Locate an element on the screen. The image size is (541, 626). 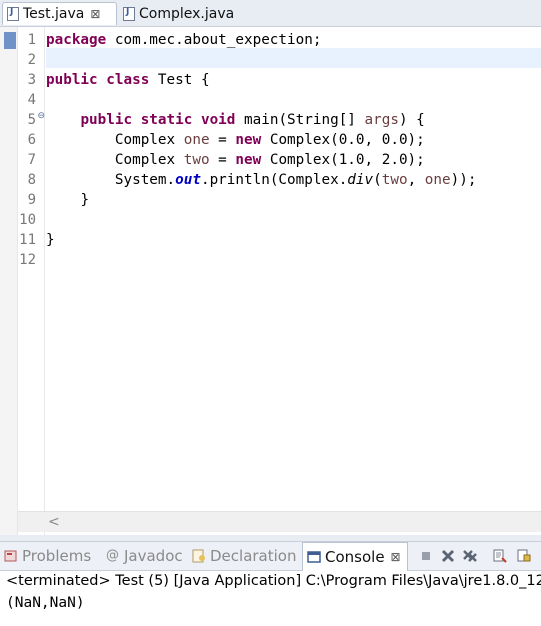
code-text: Complex(0.0, 0.0); is located at coordinates (343, 140).